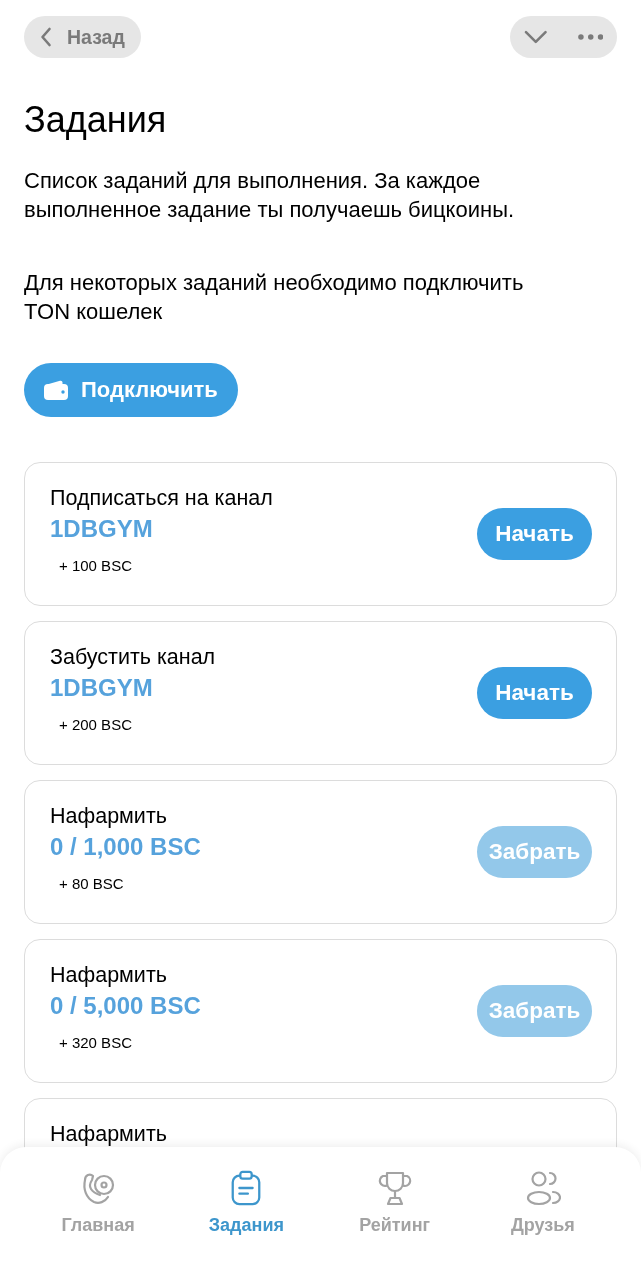 Image resolution: width=641 pixels, height=1280 pixels. What do you see at coordinates (46, 37) in the screenshot?
I see `chevron-left-icon` at bounding box center [46, 37].